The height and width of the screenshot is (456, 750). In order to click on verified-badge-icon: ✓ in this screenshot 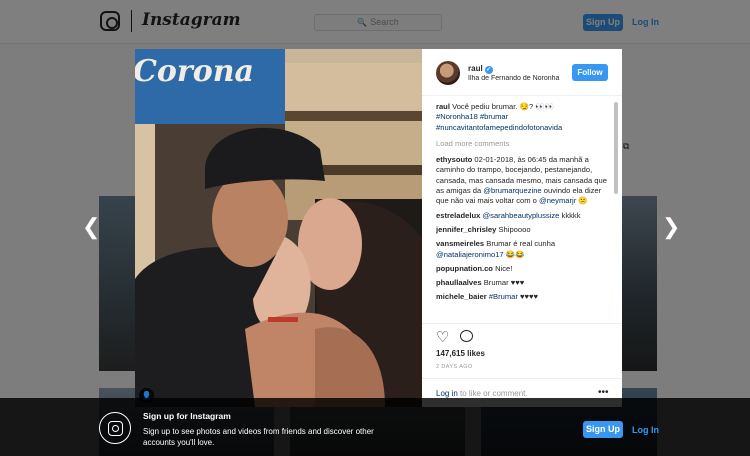, I will do `click(488, 70)`.